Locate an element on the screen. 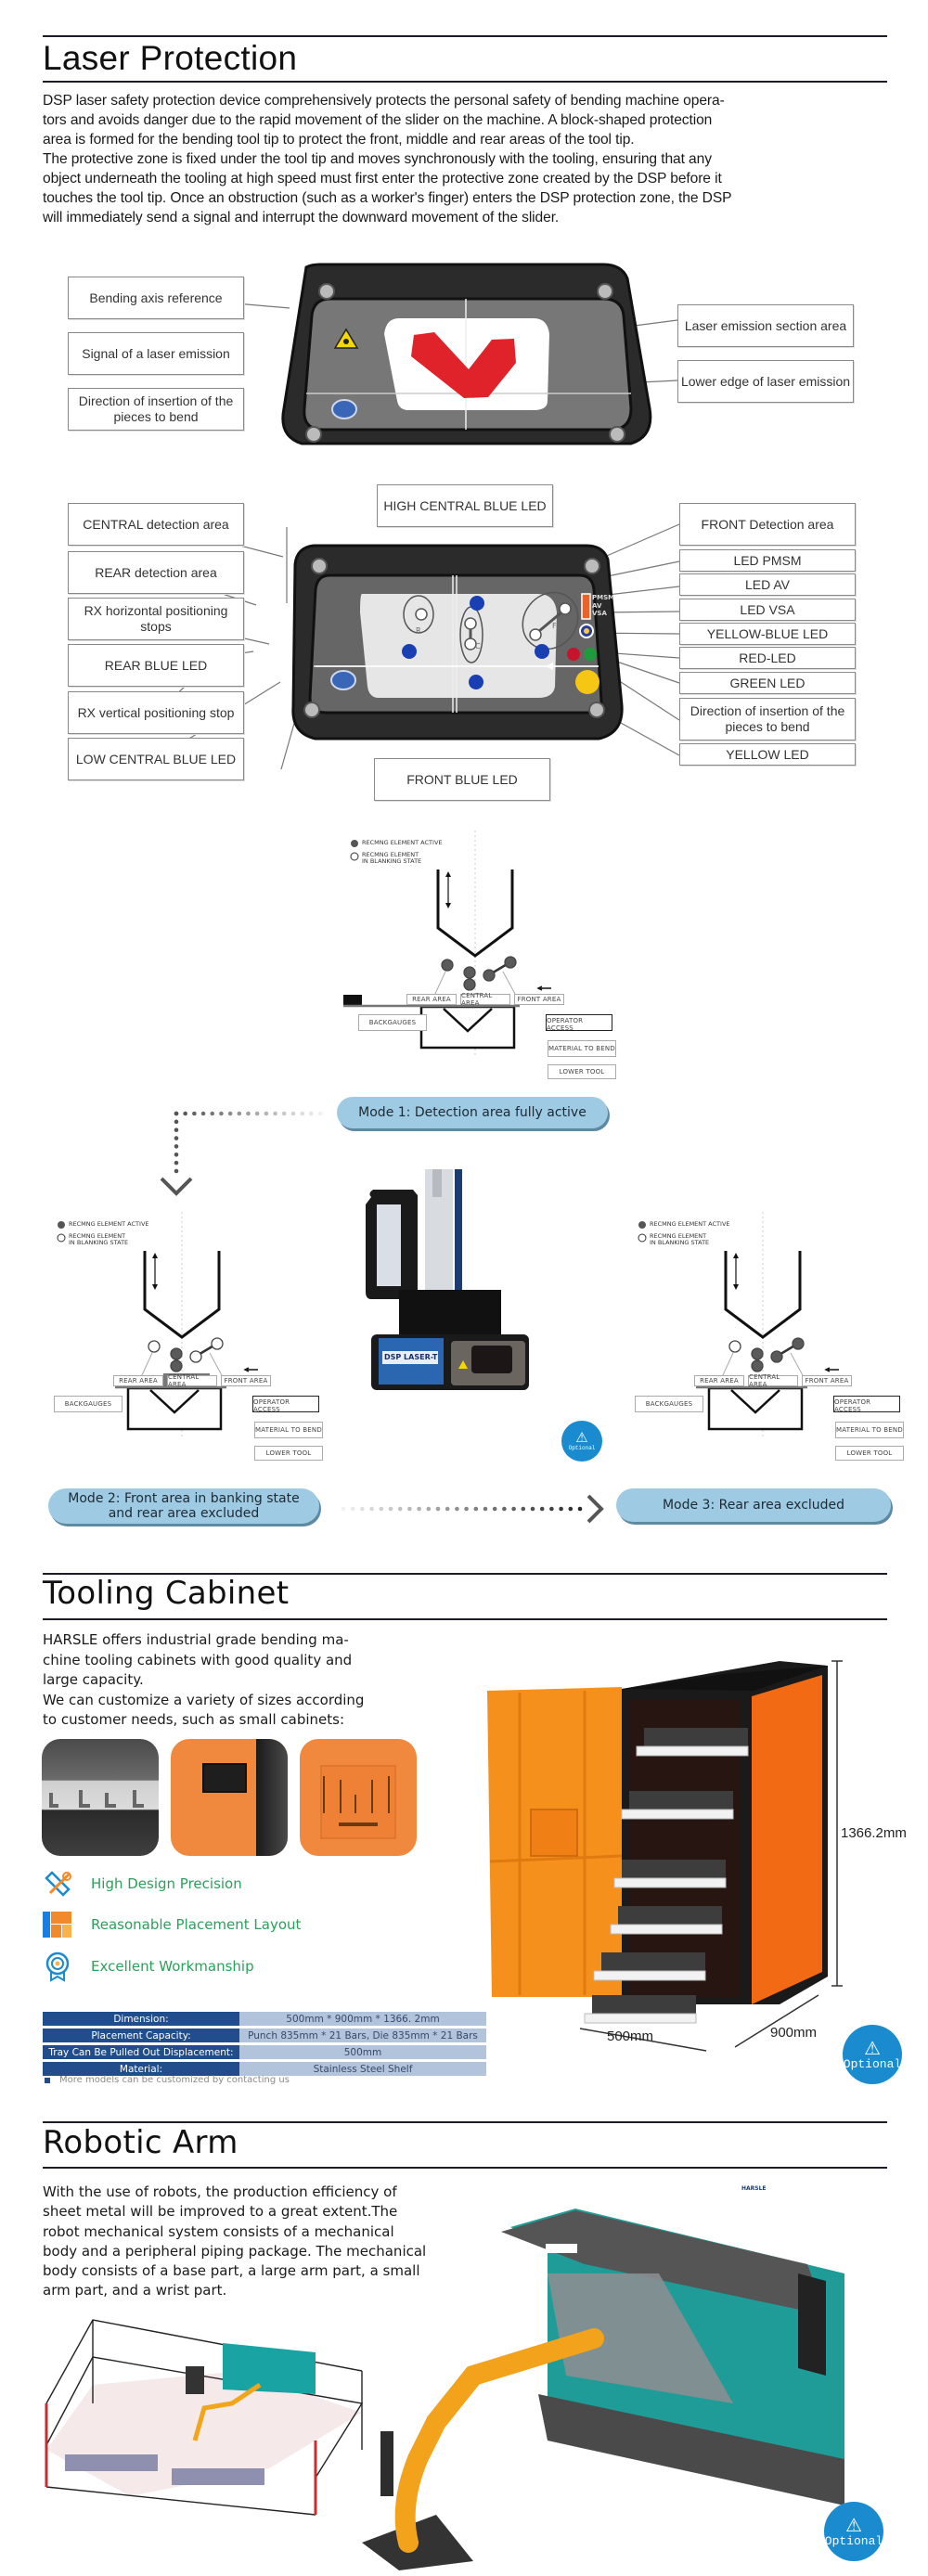 The height and width of the screenshot is (2576, 928). spec-key: Material: is located at coordinates (141, 2069).